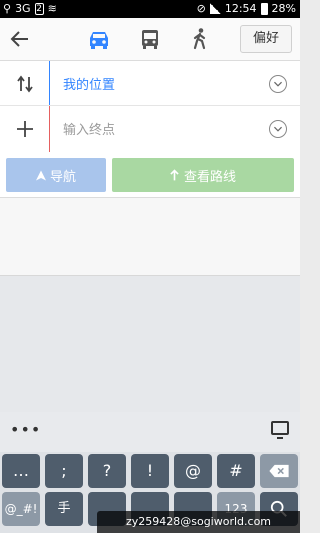 This screenshot has width=320, height=533. What do you see at coordinates (107, 471) in the screenshot?
I see `key-question: ?` at bounding box center [107, 471].